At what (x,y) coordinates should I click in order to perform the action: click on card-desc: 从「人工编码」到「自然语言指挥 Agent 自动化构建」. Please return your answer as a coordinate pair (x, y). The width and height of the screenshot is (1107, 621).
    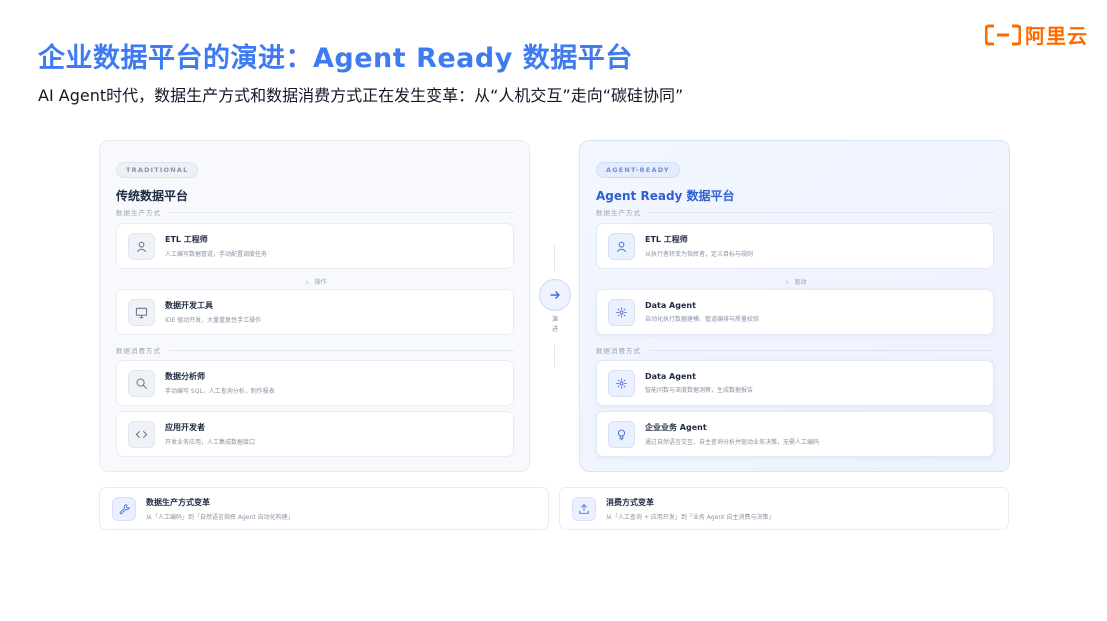
    Looking at the image, I should click on (220, 517).